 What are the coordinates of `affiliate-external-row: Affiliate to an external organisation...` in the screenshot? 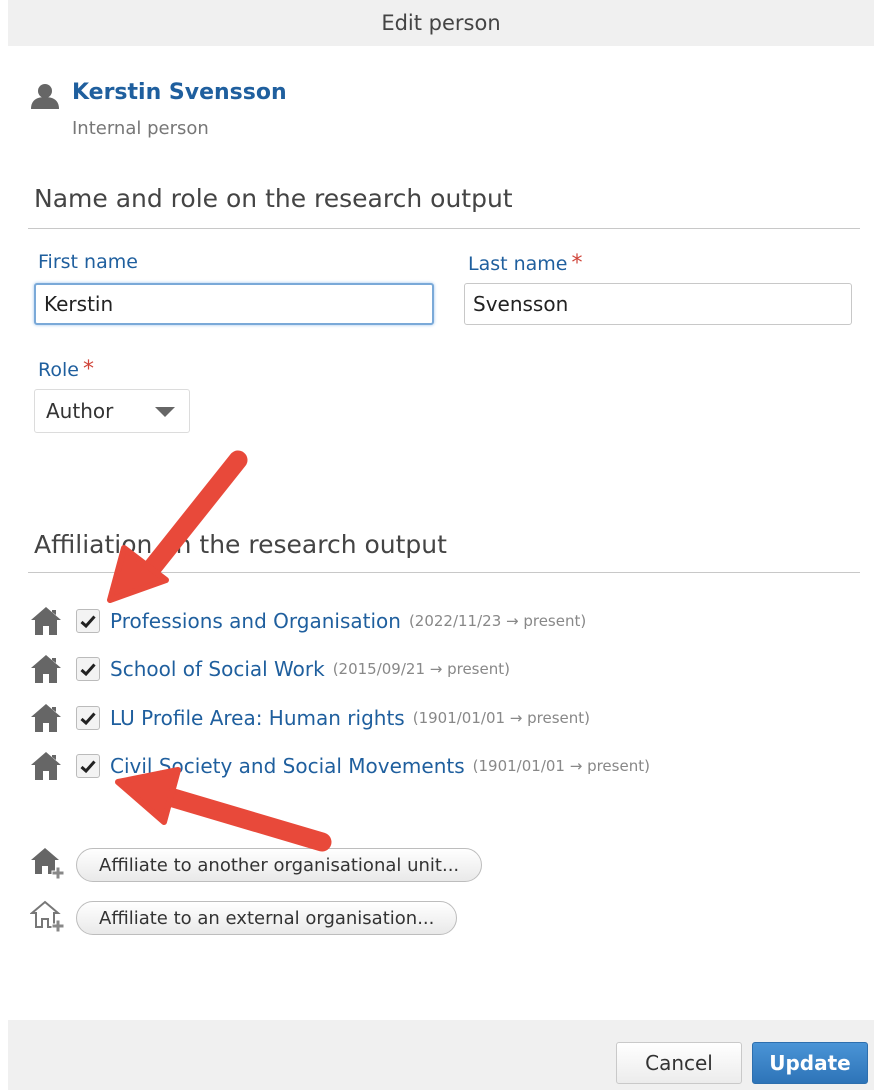 It's located at (244, 918).